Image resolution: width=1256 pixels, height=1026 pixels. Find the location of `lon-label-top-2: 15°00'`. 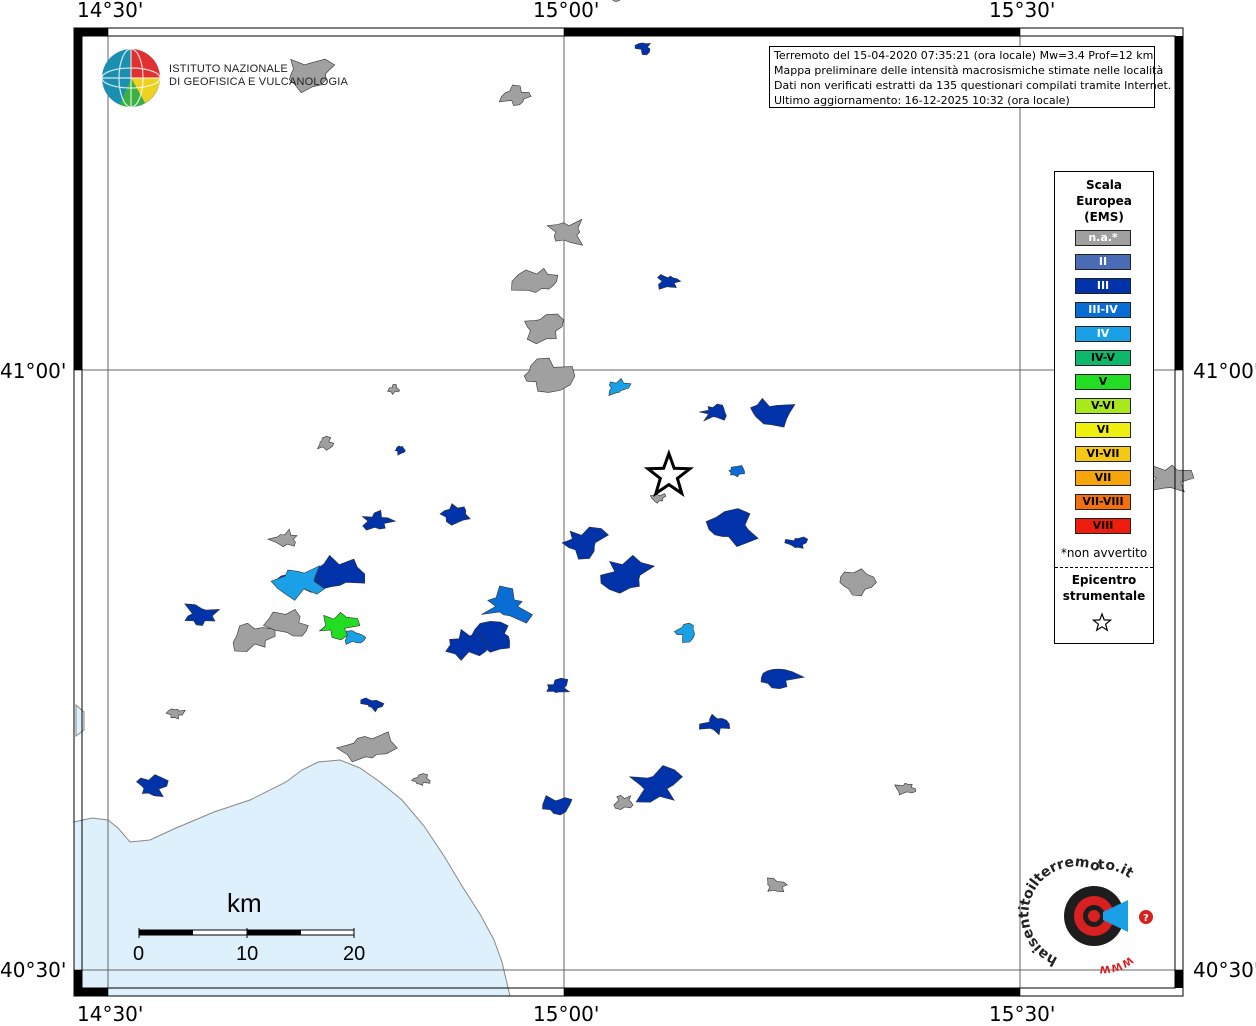

lon-label-top-2: 15°00' is located at coordinates (566, 11).